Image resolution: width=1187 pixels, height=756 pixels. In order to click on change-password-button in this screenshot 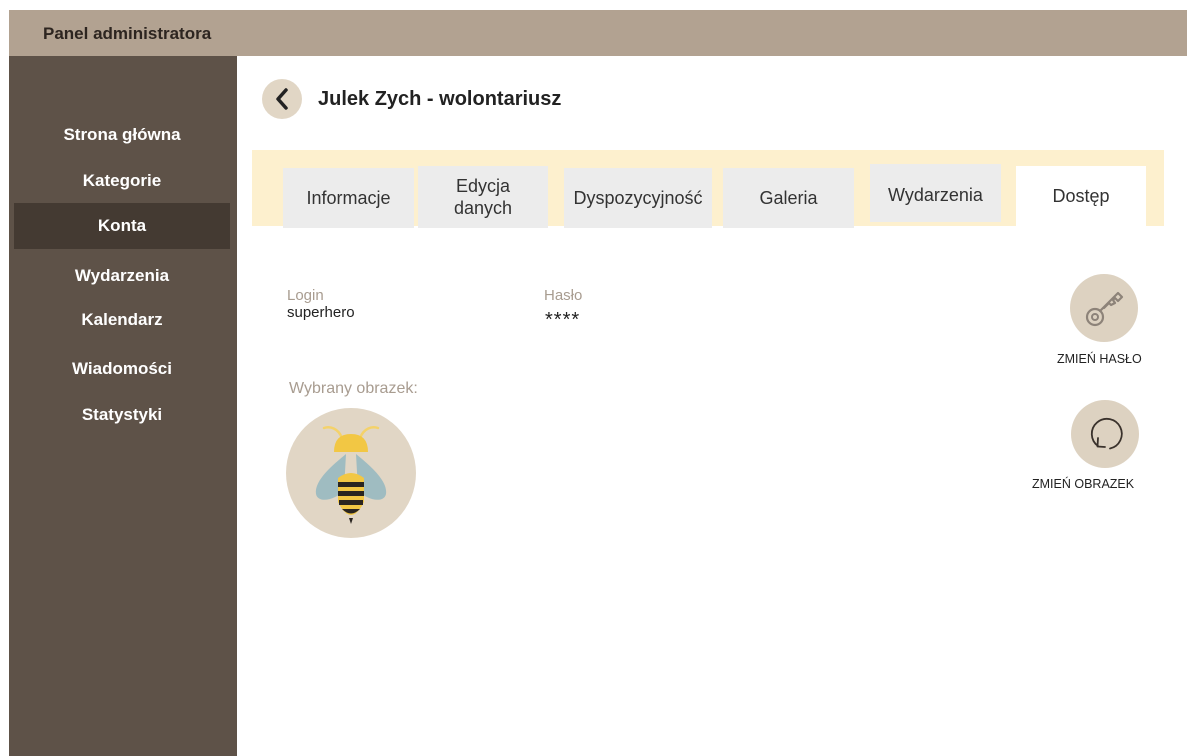, I will do `click(1104, 308)`.